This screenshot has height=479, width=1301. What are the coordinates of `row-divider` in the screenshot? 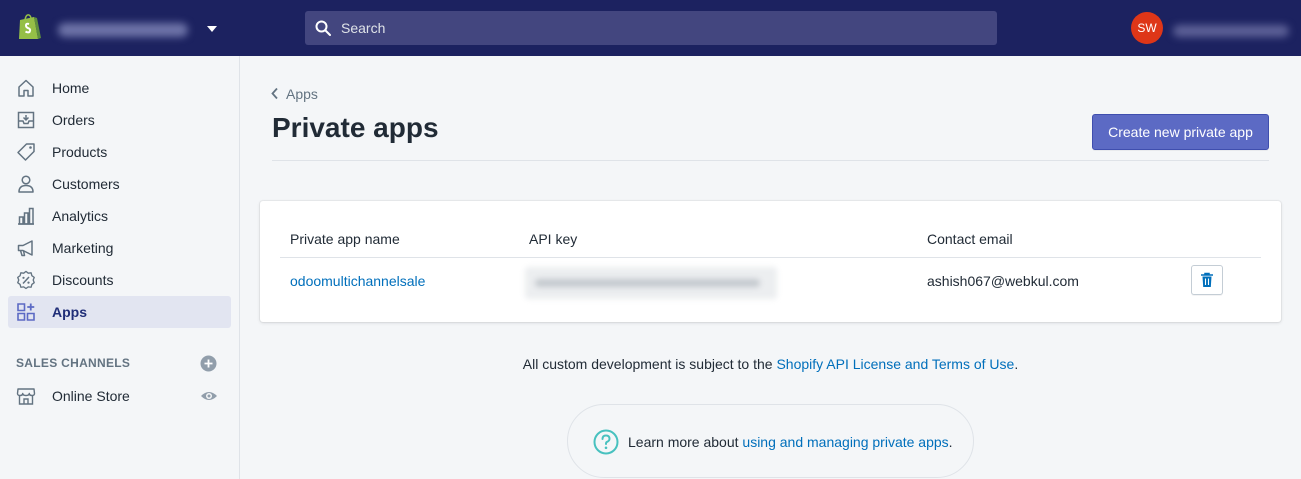 It's located at (770, 257).